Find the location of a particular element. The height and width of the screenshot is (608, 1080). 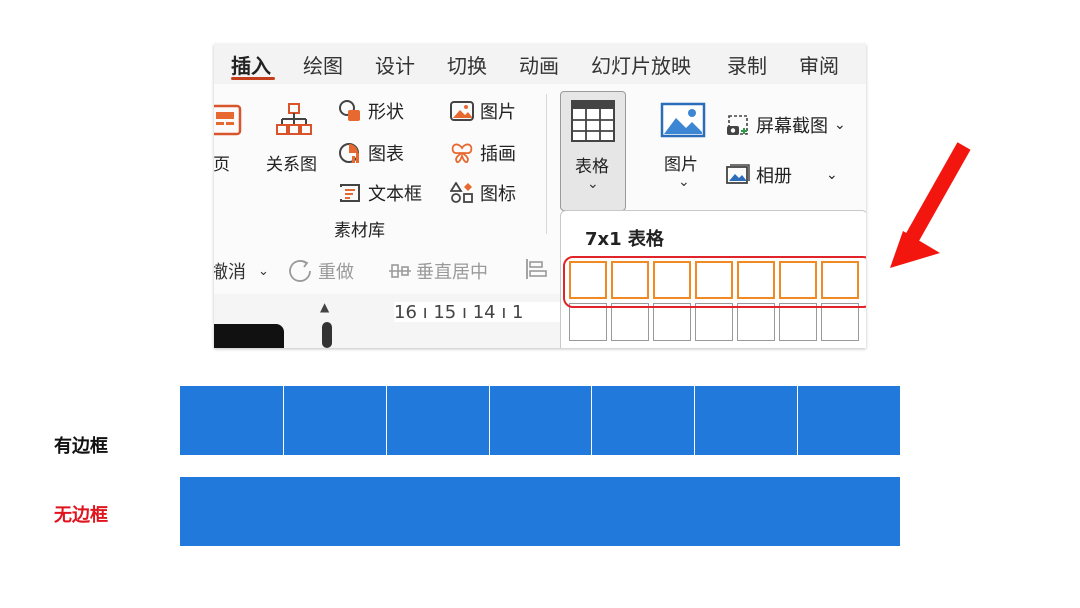

scrollbar-thumb is located at coordinates (327, 335).